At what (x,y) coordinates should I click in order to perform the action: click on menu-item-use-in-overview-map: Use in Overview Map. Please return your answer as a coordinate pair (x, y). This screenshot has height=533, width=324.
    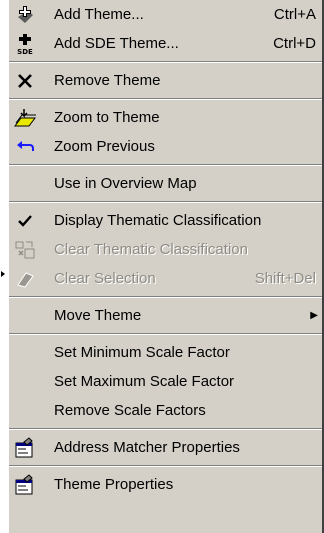
    Looking at the image, I should click on (165, 183).